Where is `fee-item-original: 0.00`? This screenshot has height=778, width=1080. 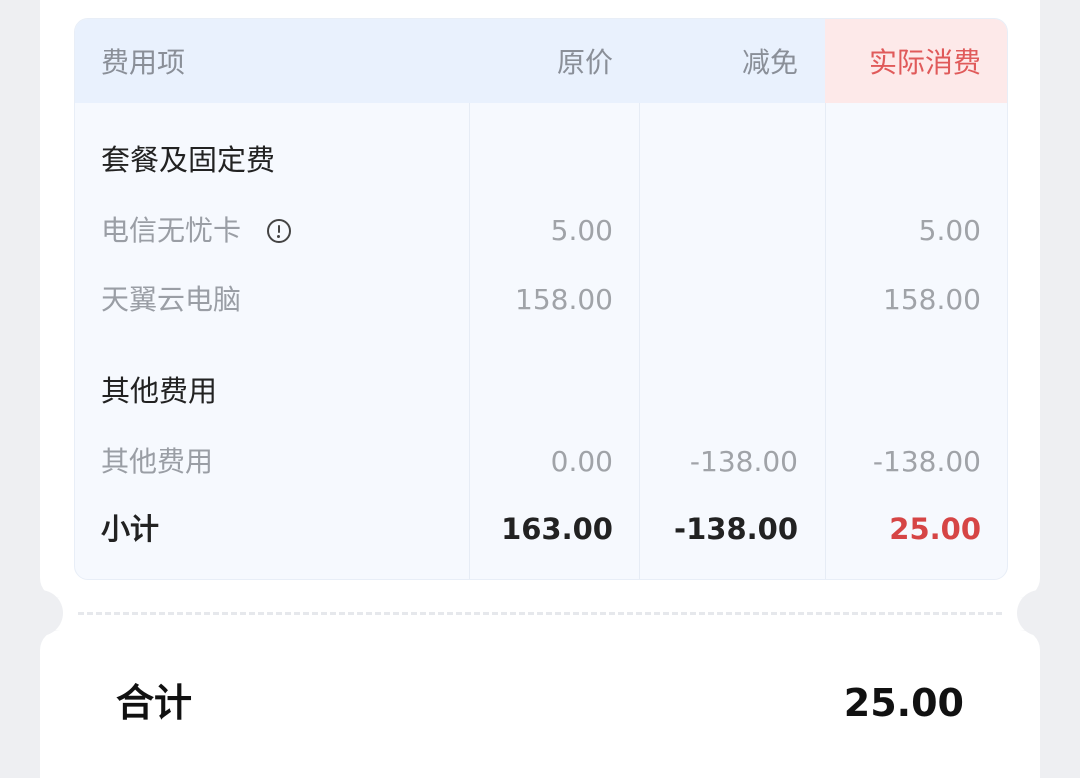 fee-item-original: 0.00 is located at coordinates (581, 461).